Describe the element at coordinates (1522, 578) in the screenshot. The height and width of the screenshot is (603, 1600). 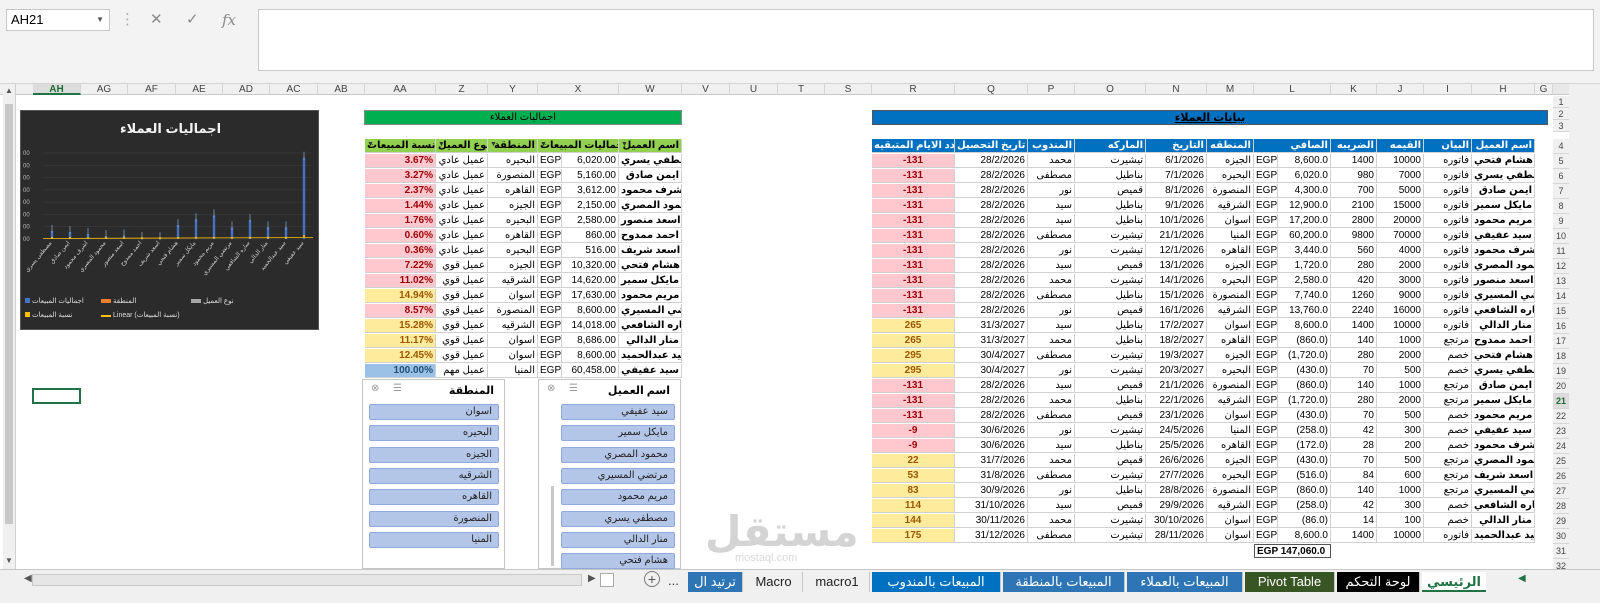
I see `tab-scroll-icon: ◀` at that location.